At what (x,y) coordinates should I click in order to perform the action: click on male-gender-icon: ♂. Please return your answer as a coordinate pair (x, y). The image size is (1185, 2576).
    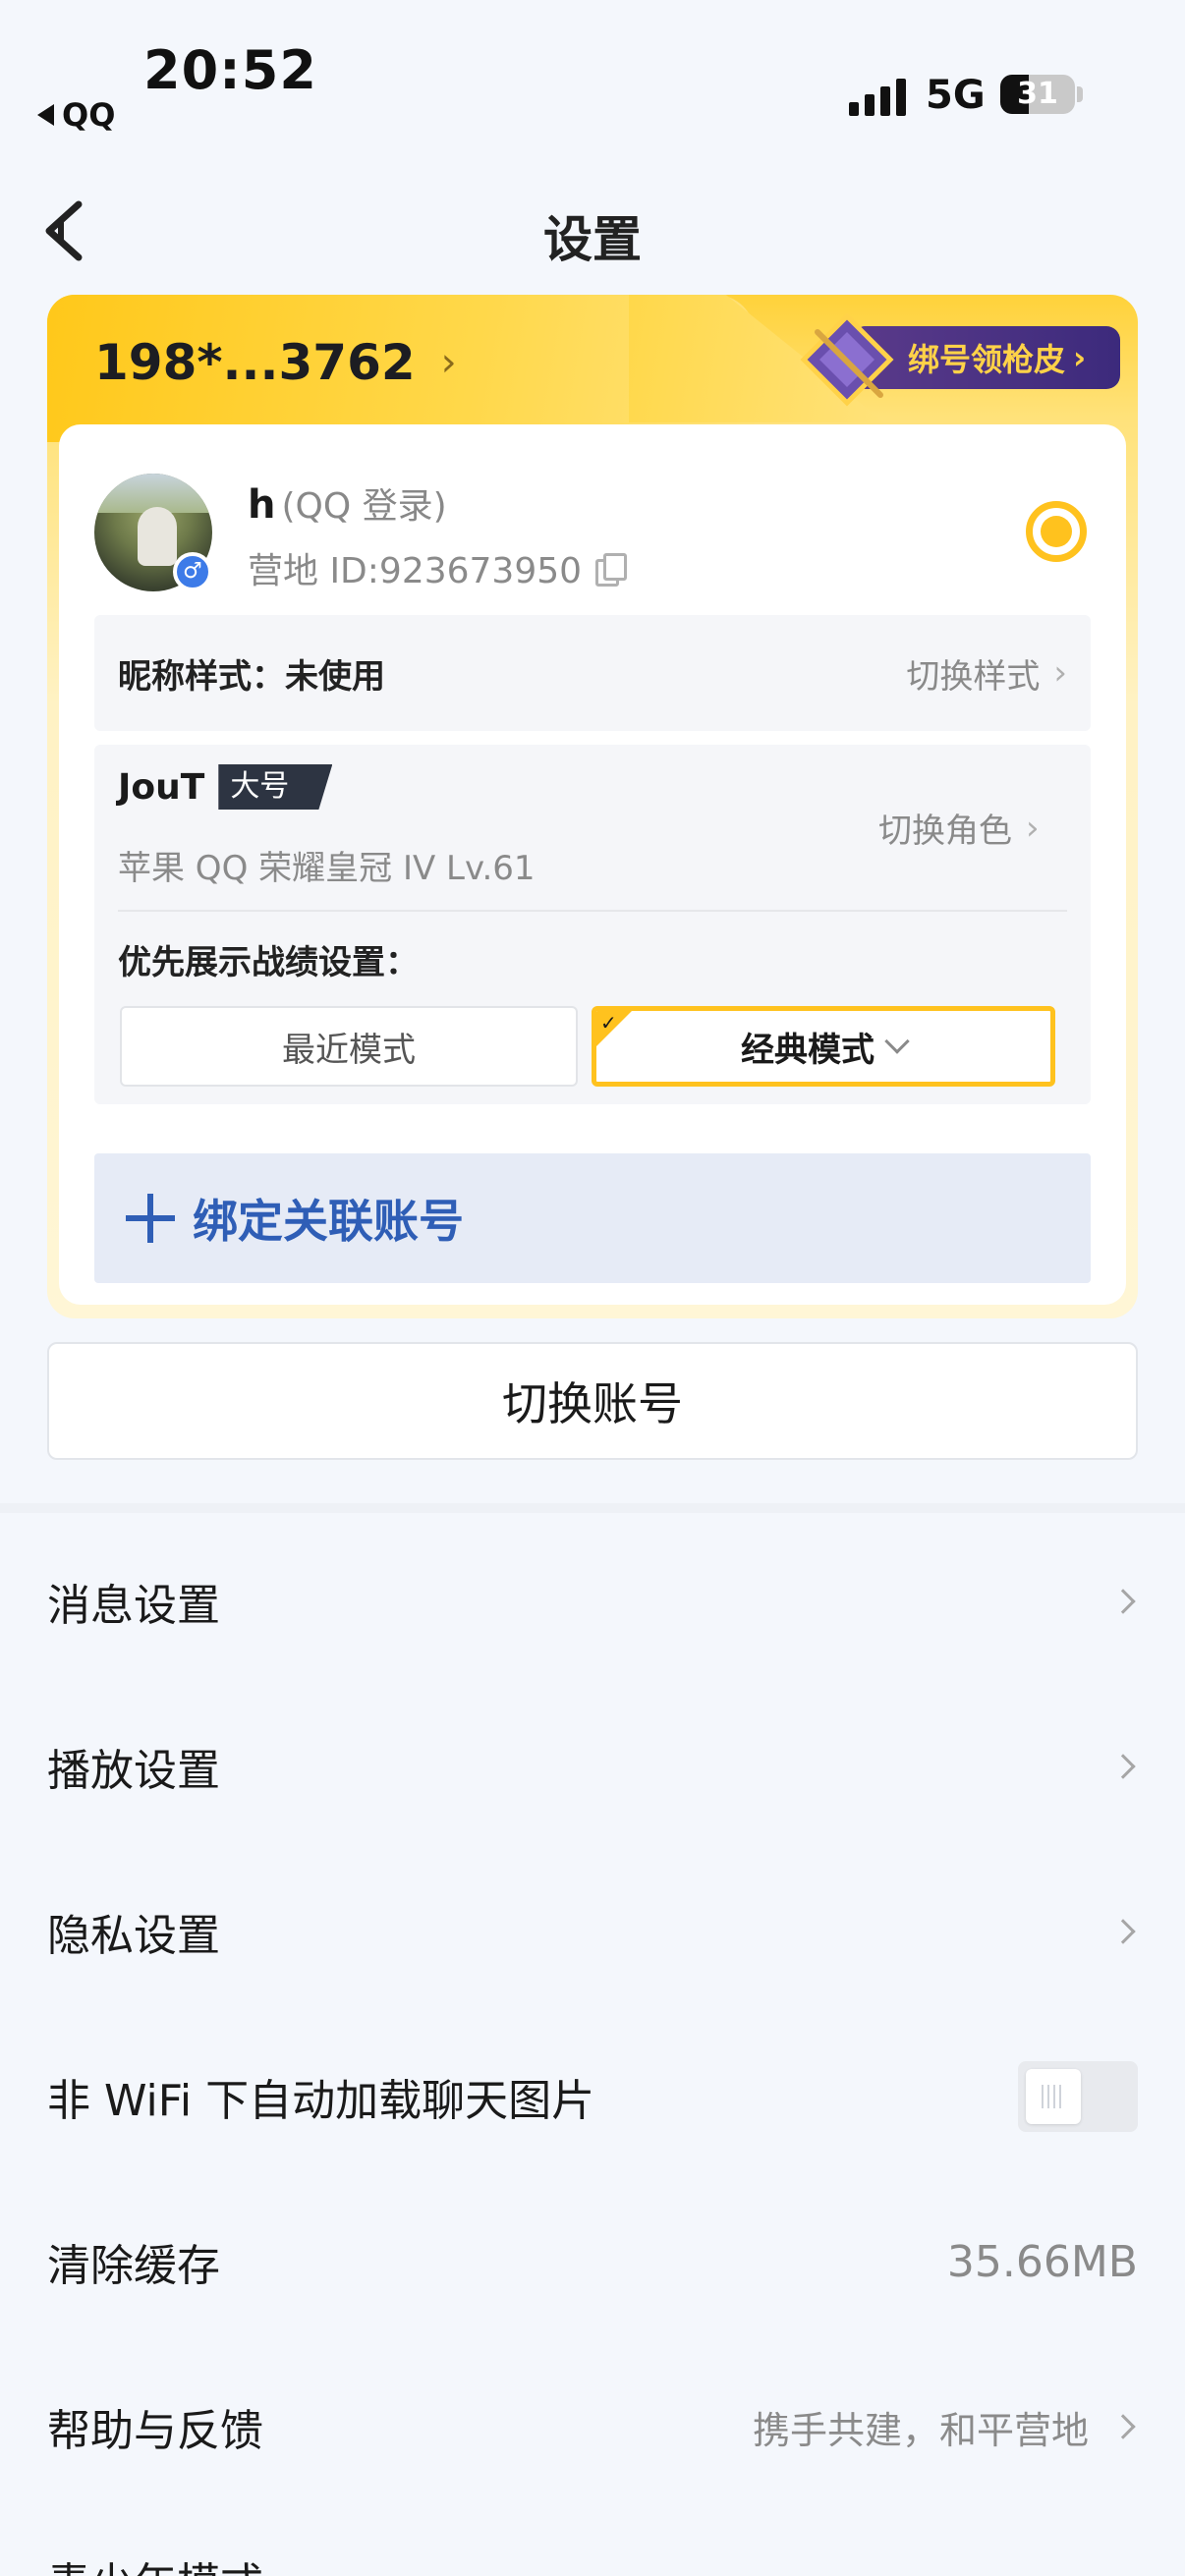
    Looking at the image, I should click on (193, 571).